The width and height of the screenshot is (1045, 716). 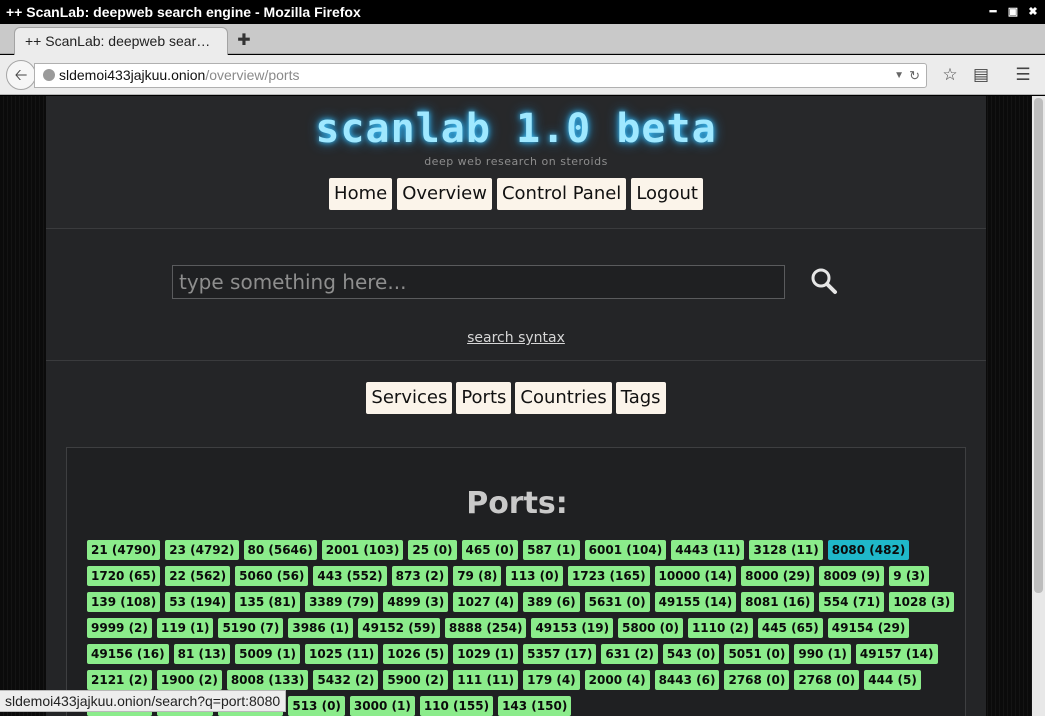 What do you see at coordinates (551, 602) in the screenshot?
I see `port-tag: 389 (6)` at bounding box center [551, 602].